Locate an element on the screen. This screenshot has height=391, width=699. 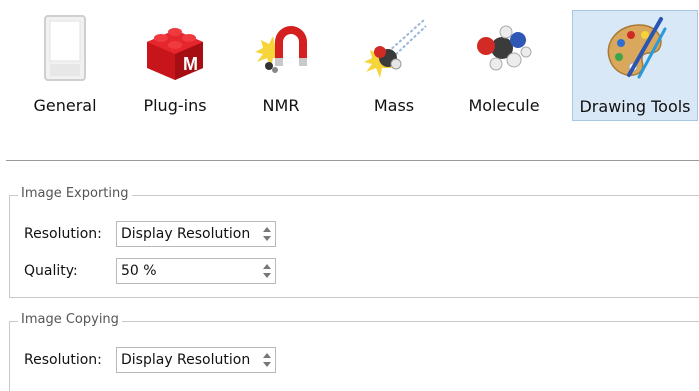
toolbar-item-nmr: NMR is located at coordinates (281, 65).